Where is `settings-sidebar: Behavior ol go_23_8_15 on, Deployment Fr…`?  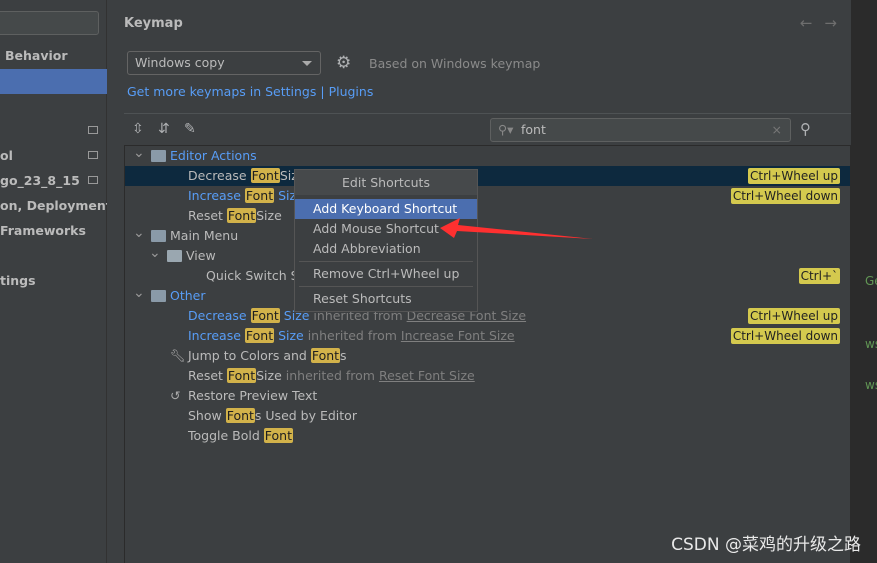
settings-sidebar: Behavior ol go_23_8_15 on, Deployment Fr… is located at coordinates (53, 281).